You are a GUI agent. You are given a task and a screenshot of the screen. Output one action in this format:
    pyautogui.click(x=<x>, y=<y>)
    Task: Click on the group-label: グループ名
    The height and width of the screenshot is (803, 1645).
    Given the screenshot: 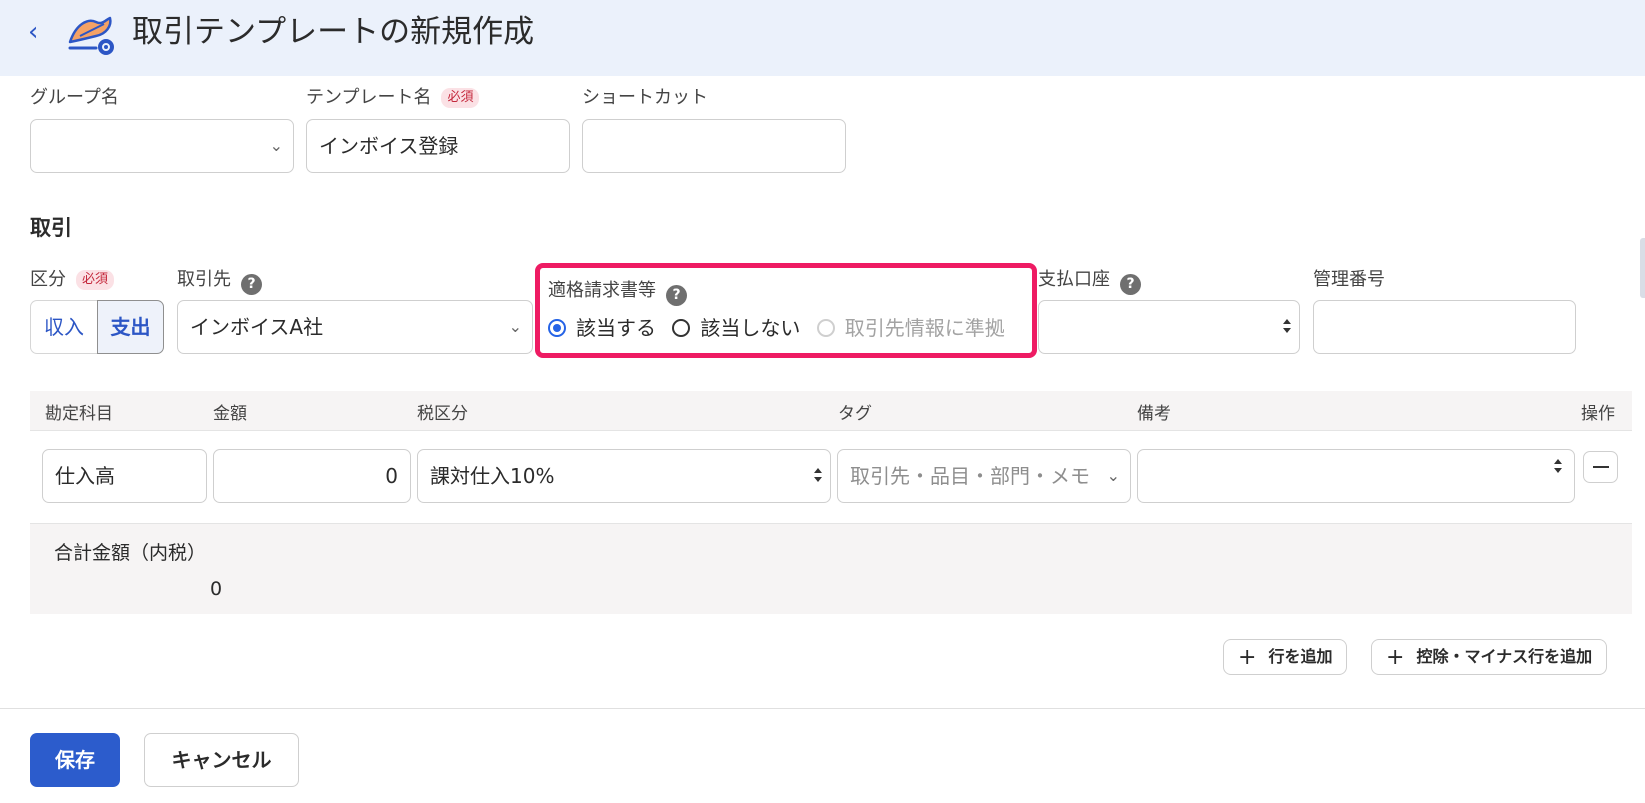 What is the action you would take?
    pyautogui.click(x=74, y=97)
    